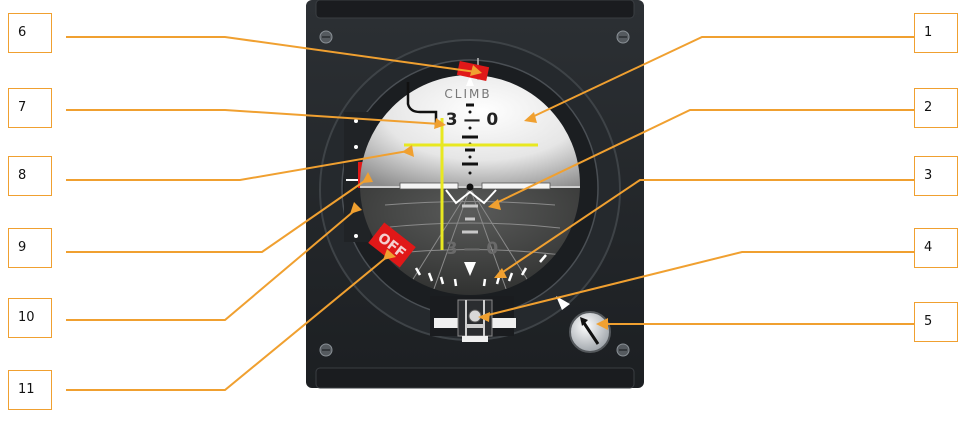  Describe the element at coordinates (472, 249) in the screenshot. I see `pitch-scale-bottom: 3 — 0` at that location.